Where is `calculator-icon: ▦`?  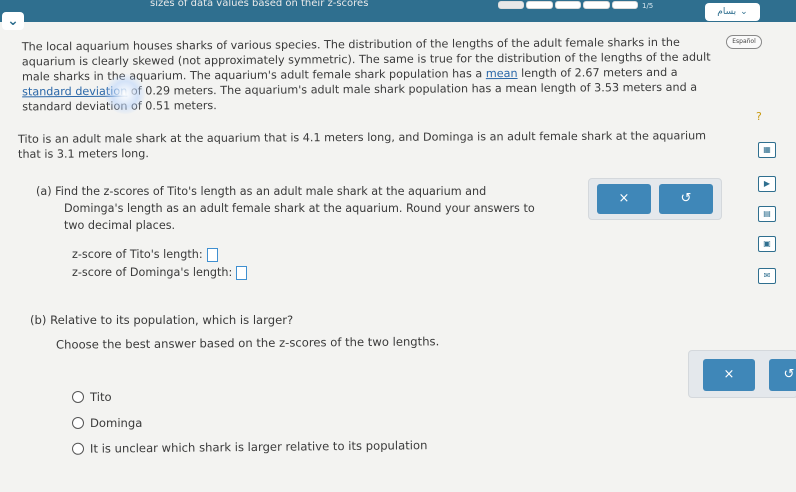
calculator-icon: ▦ is located at coordinates (767, 150).